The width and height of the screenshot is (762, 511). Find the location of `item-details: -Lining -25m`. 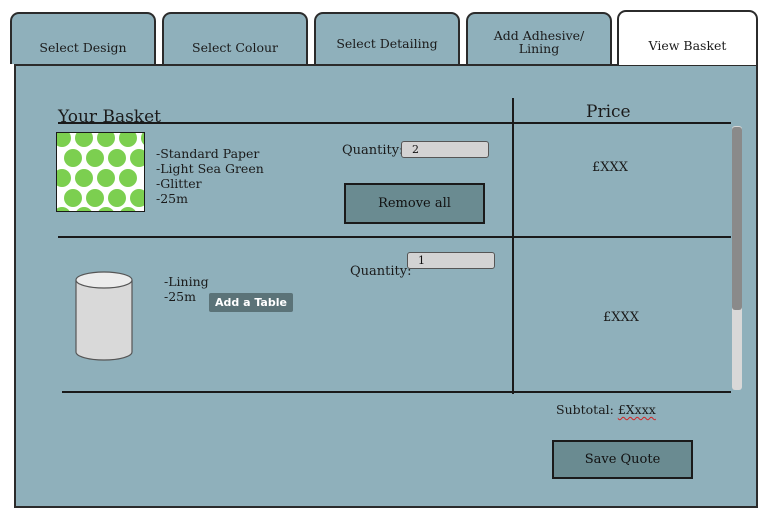

item-details: -Lining -25m is located at coordinates (186, 289).